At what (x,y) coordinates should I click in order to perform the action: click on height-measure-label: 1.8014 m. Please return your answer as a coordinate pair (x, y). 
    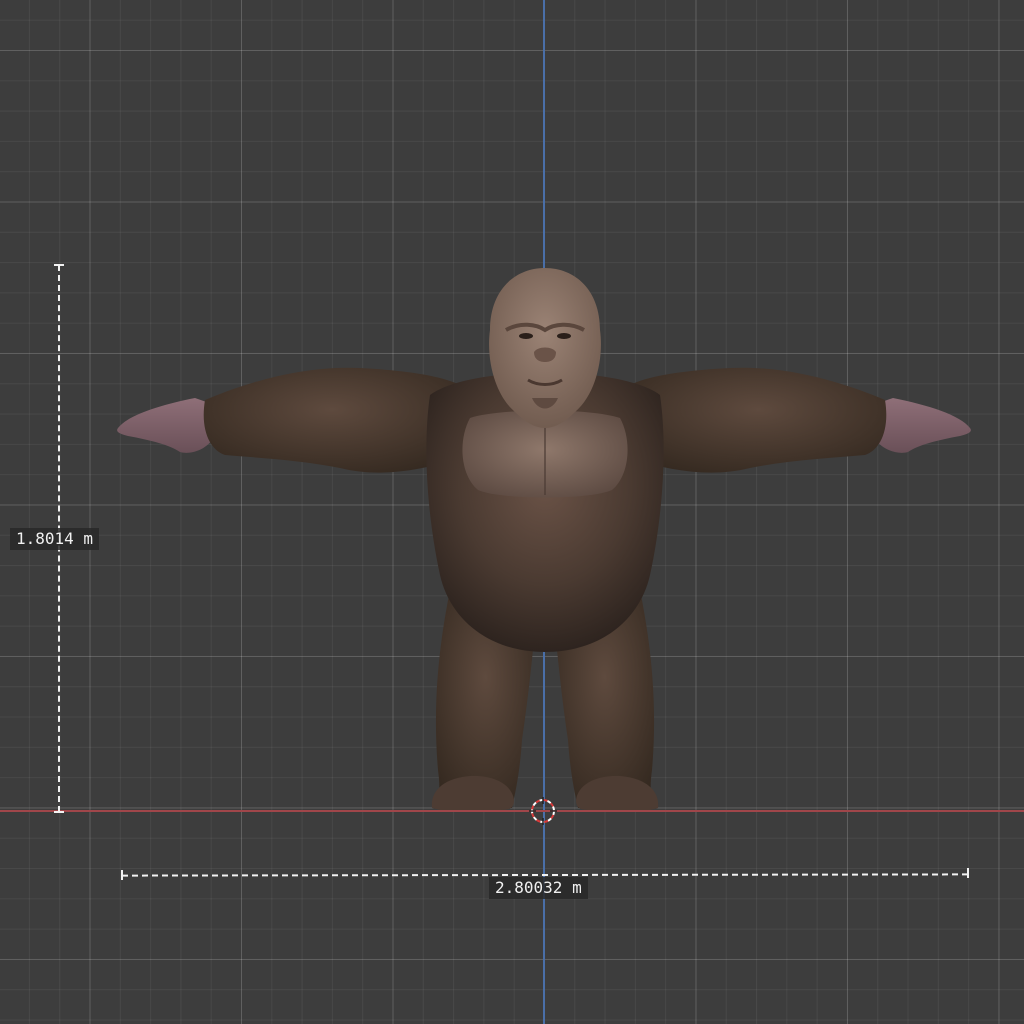
    Looking at the image, I should click on (55, 539).